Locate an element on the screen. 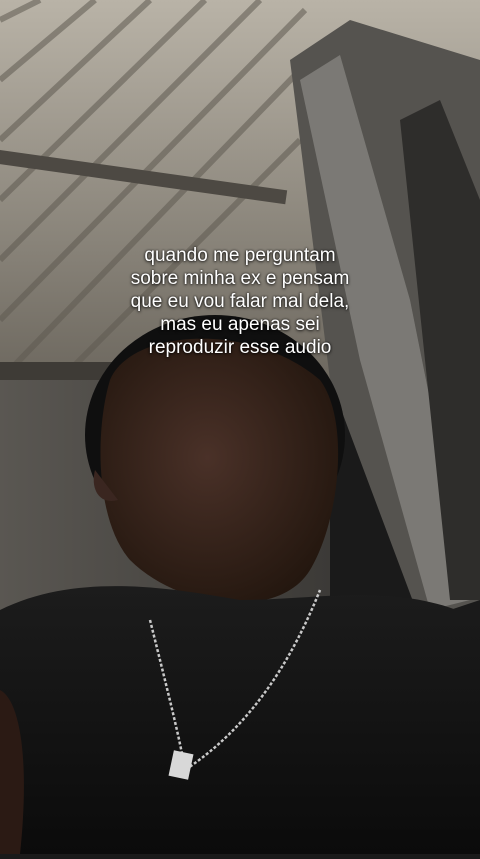  caption-line: sobre minha ex e pensam is located at coordinates (240, 278).